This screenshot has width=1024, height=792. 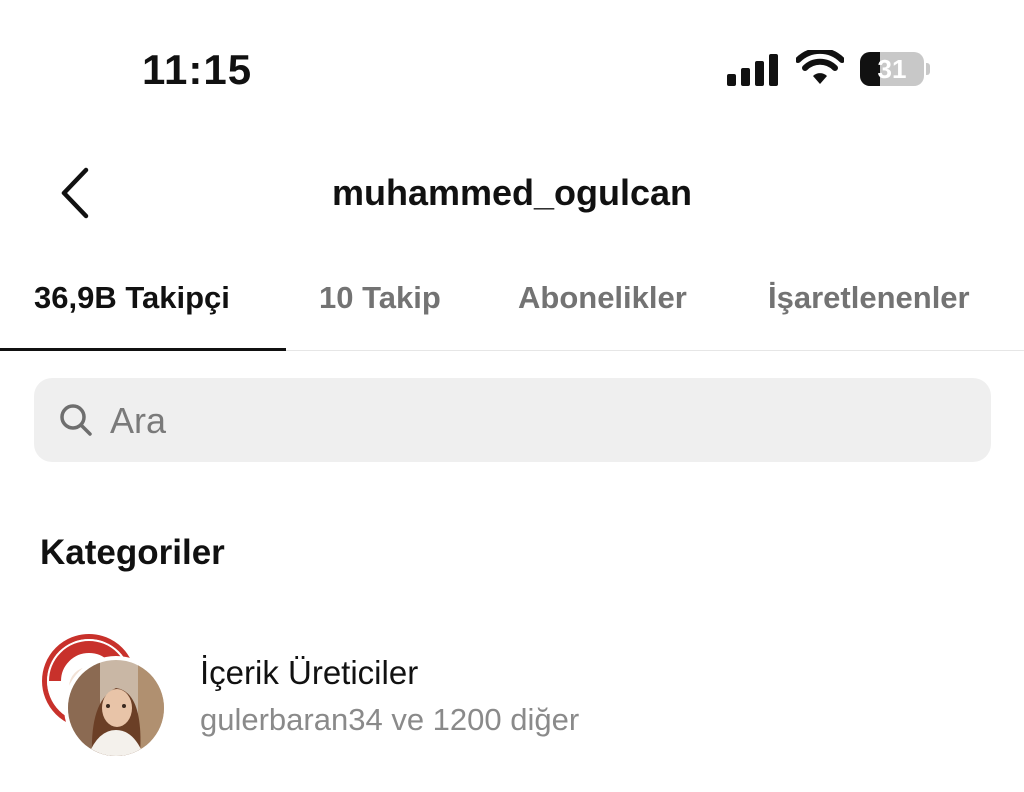 I want to click on category-subtitle: gulerbaran34 ve 1200 diğer, so click(x=390, y=719).